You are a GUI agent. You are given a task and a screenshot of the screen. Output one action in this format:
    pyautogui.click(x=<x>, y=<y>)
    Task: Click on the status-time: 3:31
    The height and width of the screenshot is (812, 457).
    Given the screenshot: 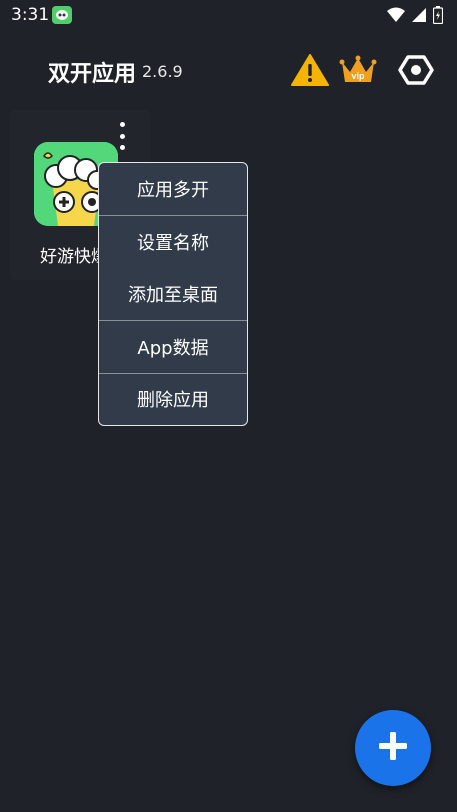 What is the action you would take?
    pyautogui.click(x=30, y=15)
    